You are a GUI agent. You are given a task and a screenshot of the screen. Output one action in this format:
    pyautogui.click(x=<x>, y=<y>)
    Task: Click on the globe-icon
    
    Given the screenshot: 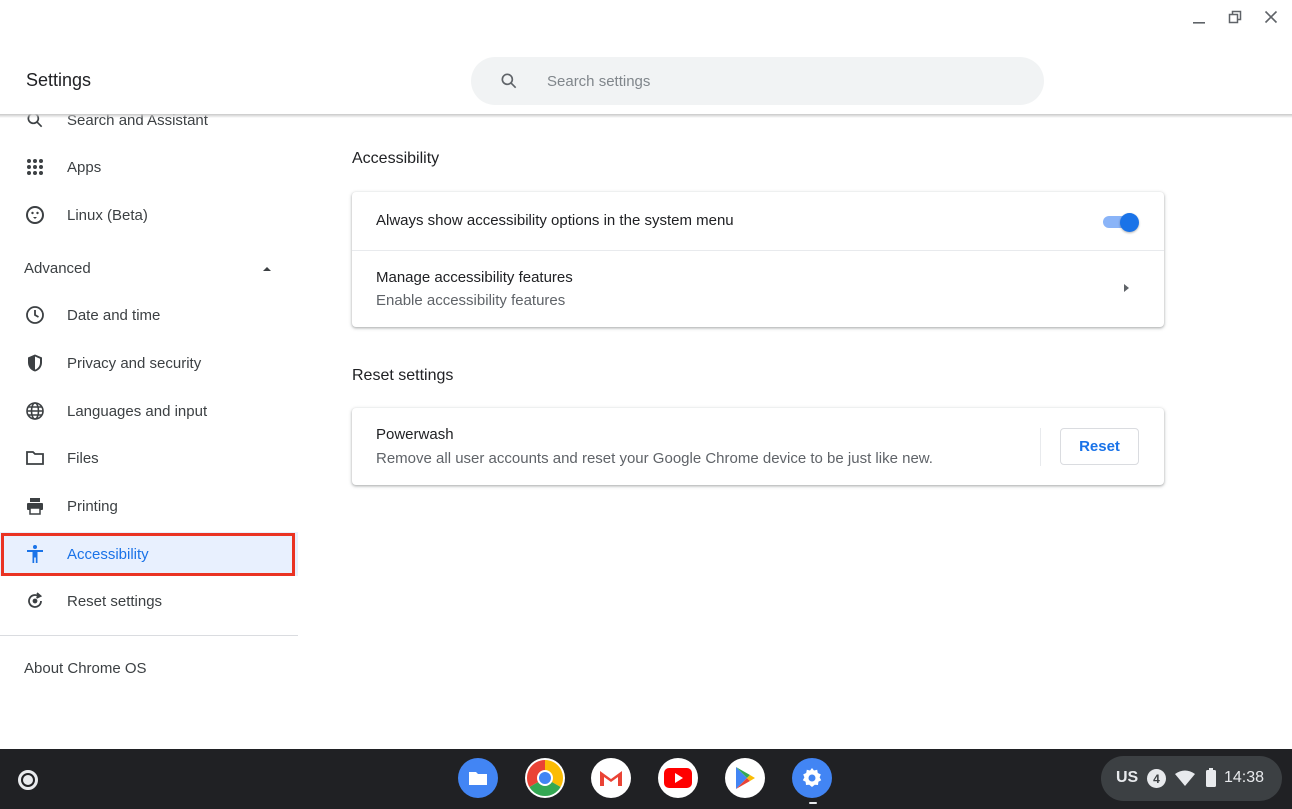 What is the action you would take?
    pyautogui.click(x=35, y=411)
    